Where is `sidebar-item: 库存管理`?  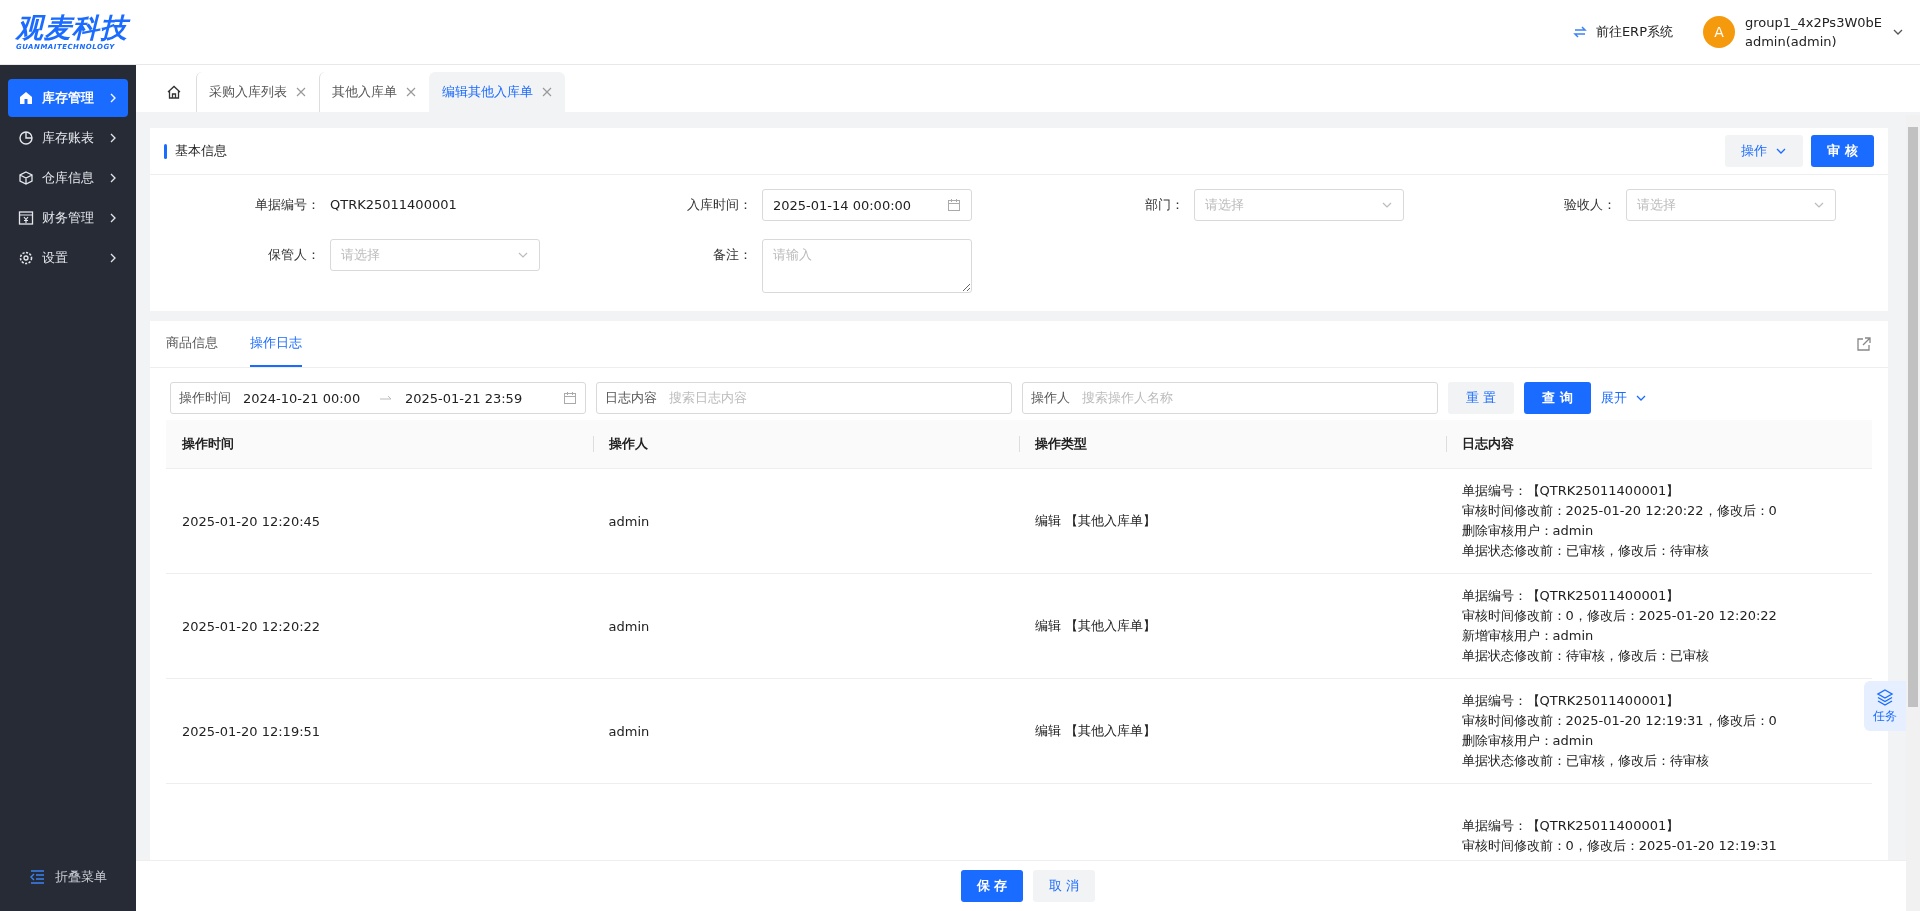
sidebar-item: 库存管理 is located at coordinates (68, 98).